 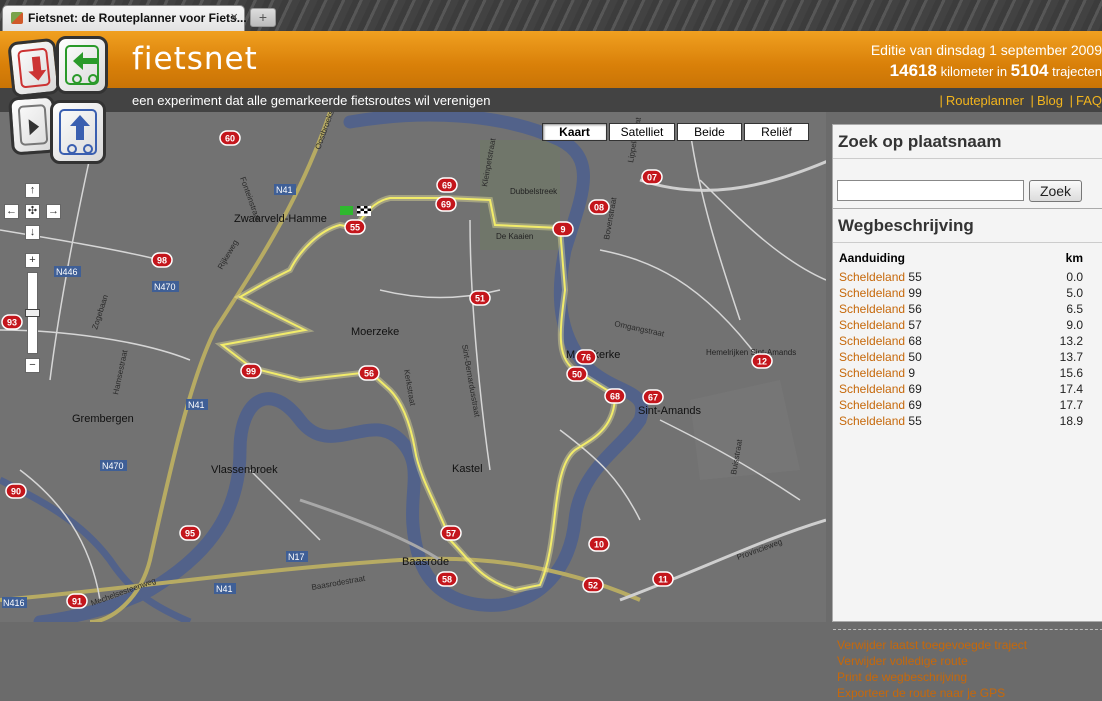 What do you see at coordinates (451, 533) in the screenshot?
I see `node-marker: 57` at bounding box center [451, 533].